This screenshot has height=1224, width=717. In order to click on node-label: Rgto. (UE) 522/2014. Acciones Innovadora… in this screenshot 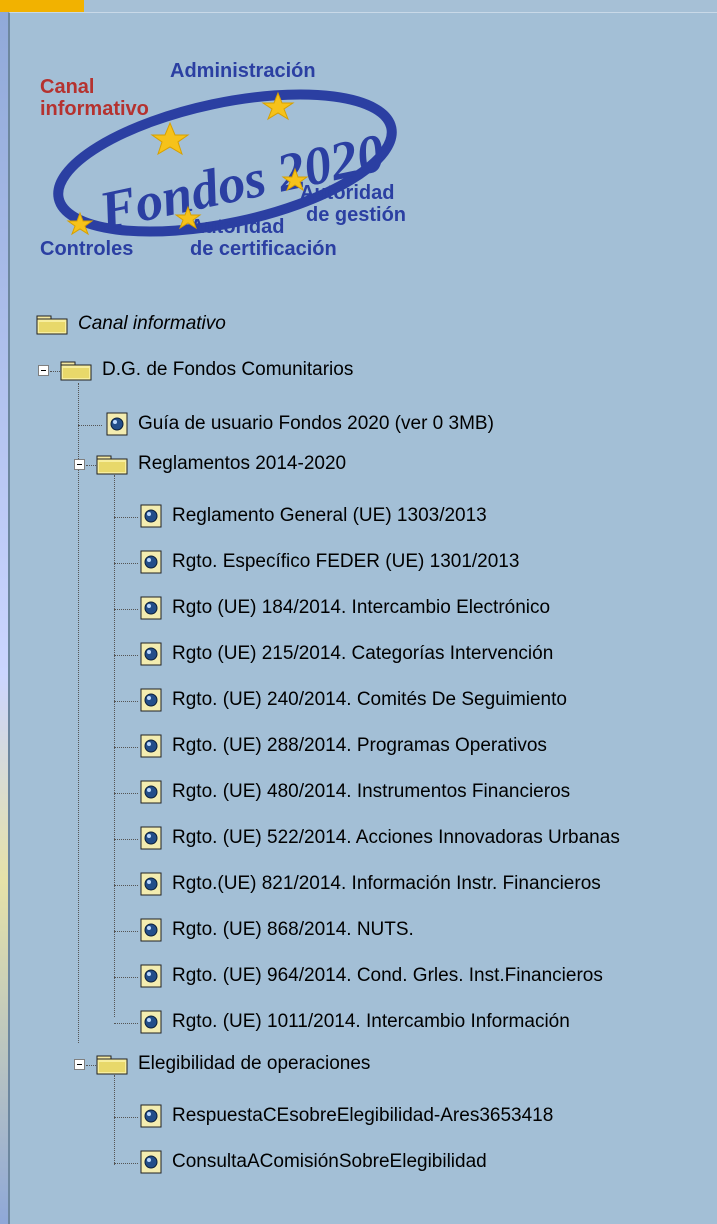, I will do `click(396, 837)`.